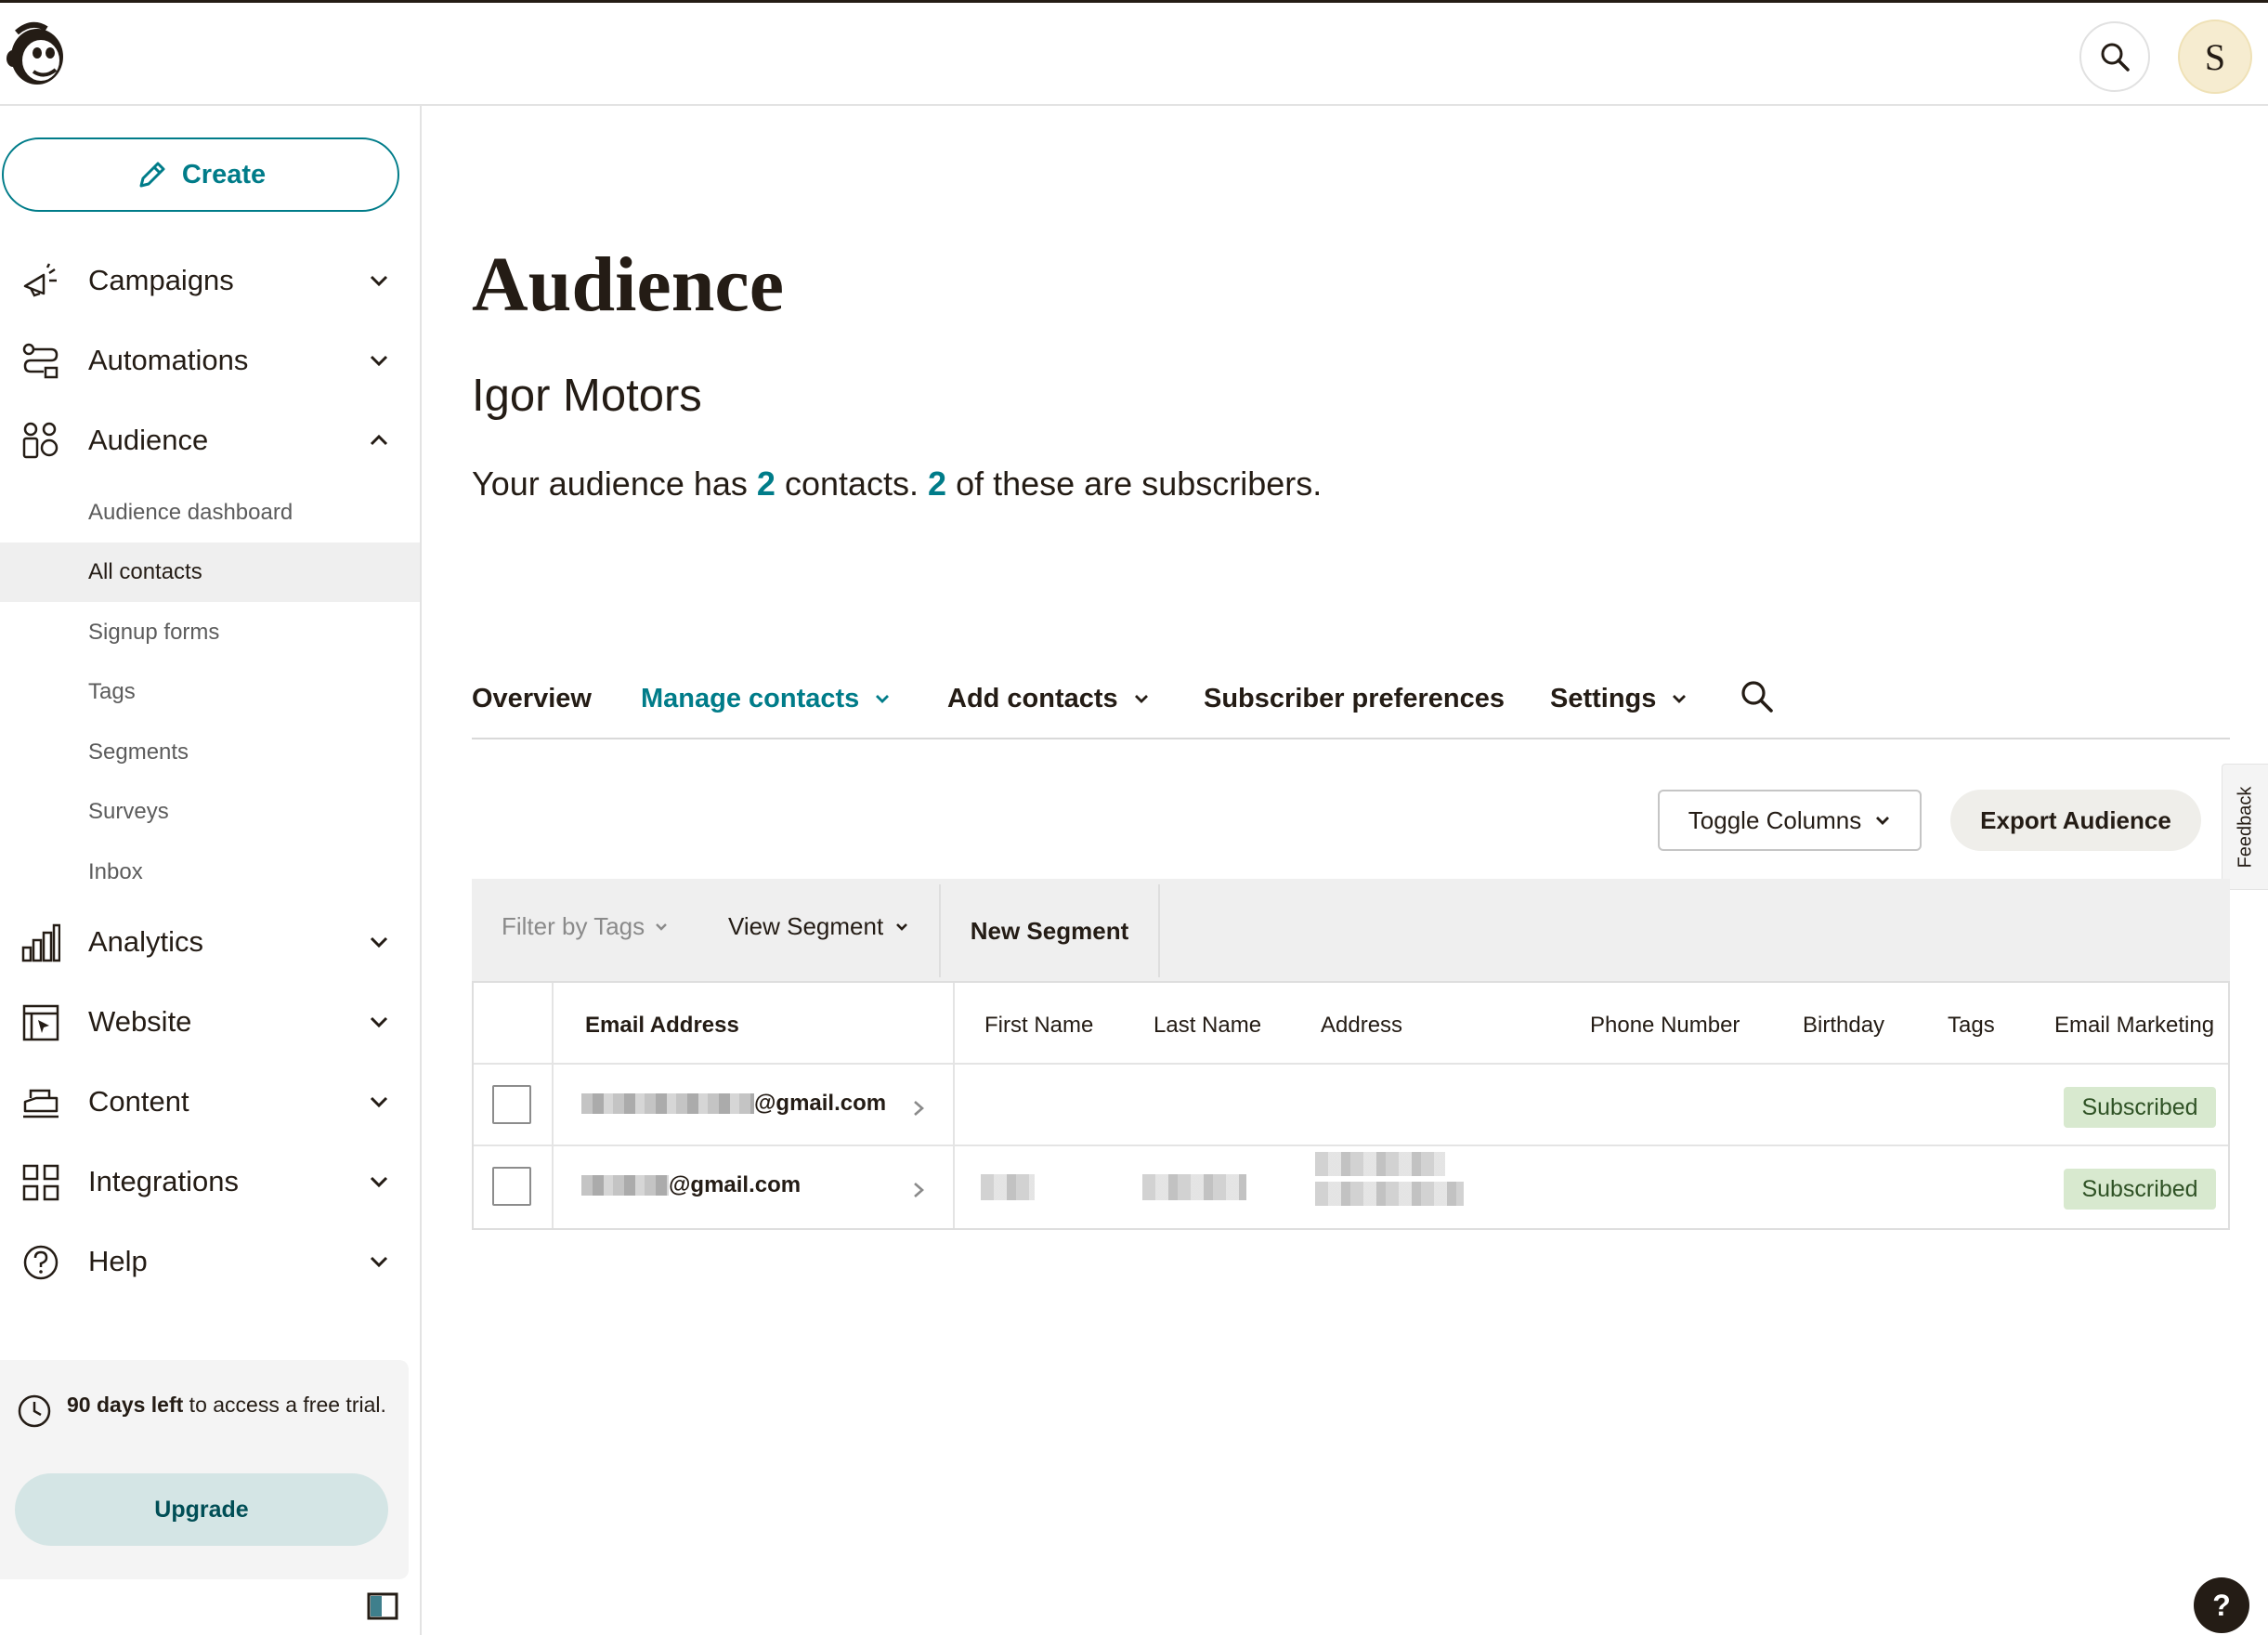 The image size is (2268, 1635). What do you see at coordinates (1351, 1064) in the screenshot?
I see `row-divider` at bounding box center [1351, 1064].